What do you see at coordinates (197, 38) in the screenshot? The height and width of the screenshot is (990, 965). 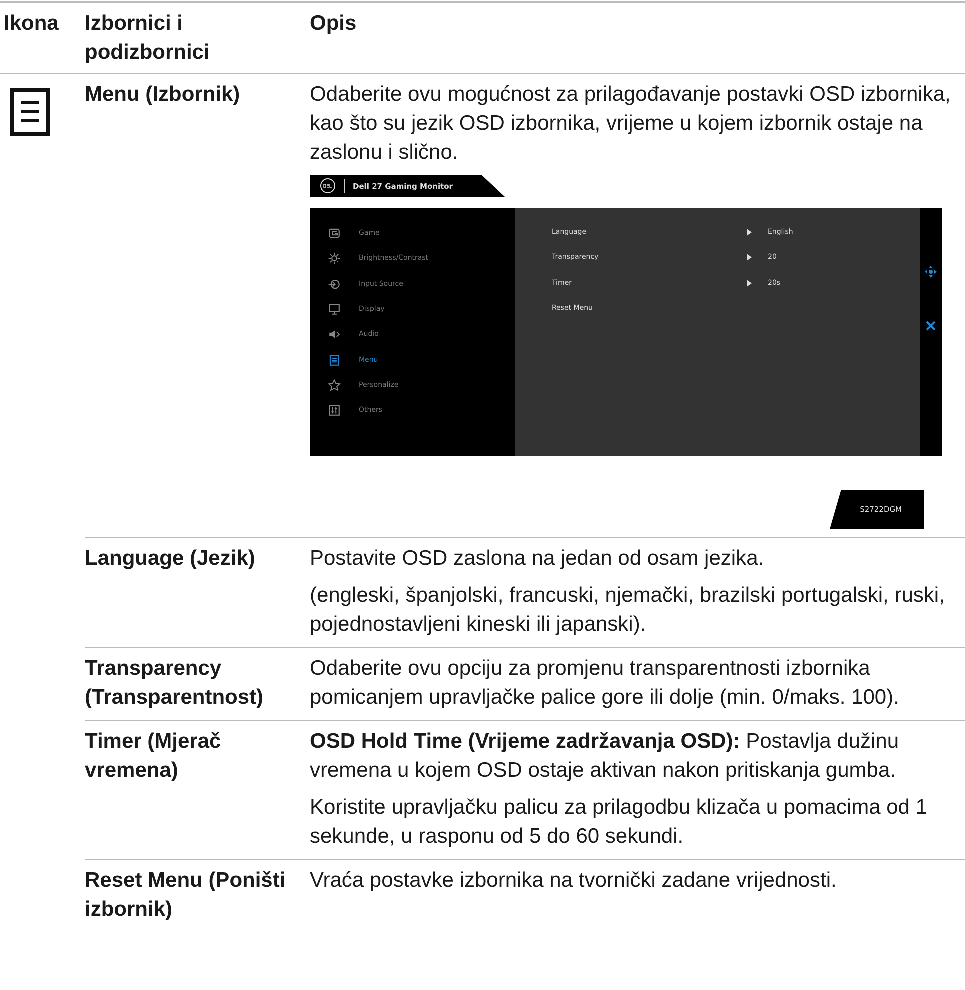 I see `column-header: Izbornici i podizbornici` at bounding box center [197, 38].